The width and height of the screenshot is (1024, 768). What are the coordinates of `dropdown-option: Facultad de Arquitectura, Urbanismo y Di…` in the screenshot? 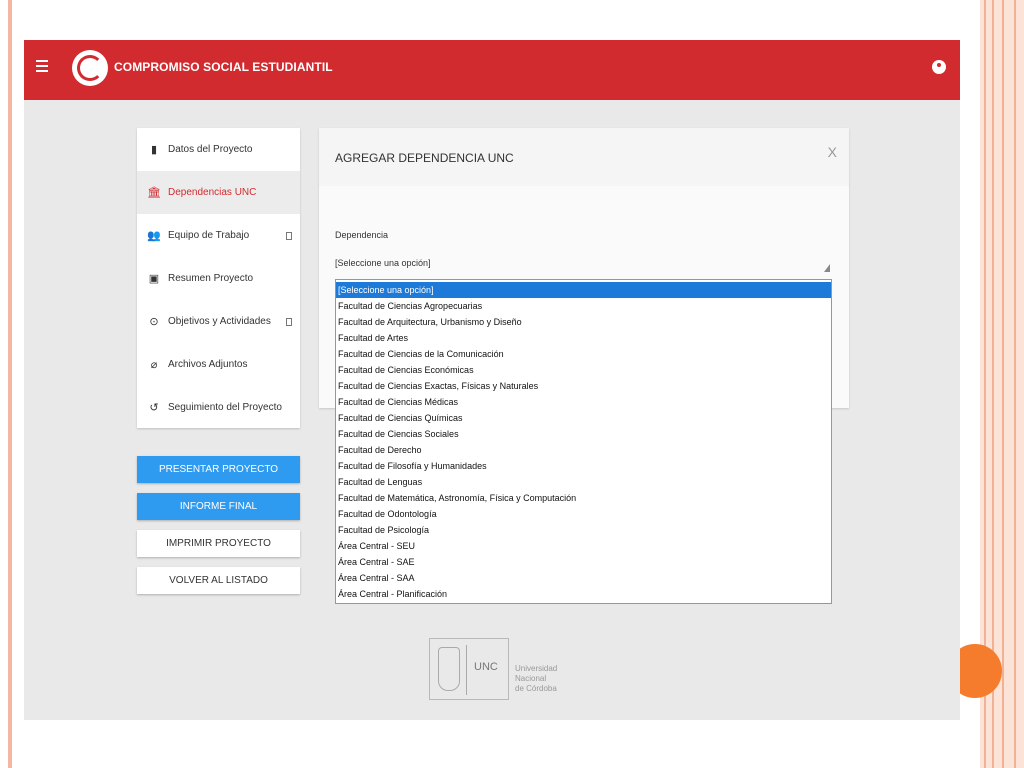 It's located at (583, 322).